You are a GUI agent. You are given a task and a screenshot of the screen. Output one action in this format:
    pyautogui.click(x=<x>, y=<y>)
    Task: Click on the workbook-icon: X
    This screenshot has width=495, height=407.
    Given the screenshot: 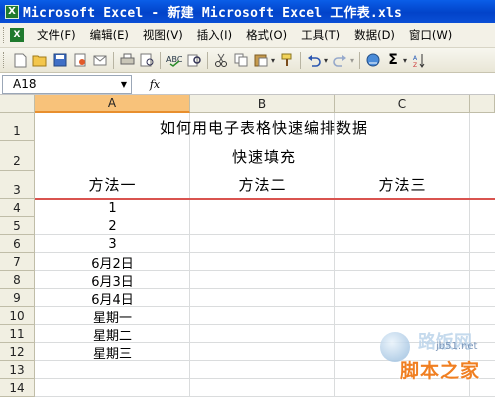 What is the action you would take?
    pyautogui.click(x=17, y=35)
    